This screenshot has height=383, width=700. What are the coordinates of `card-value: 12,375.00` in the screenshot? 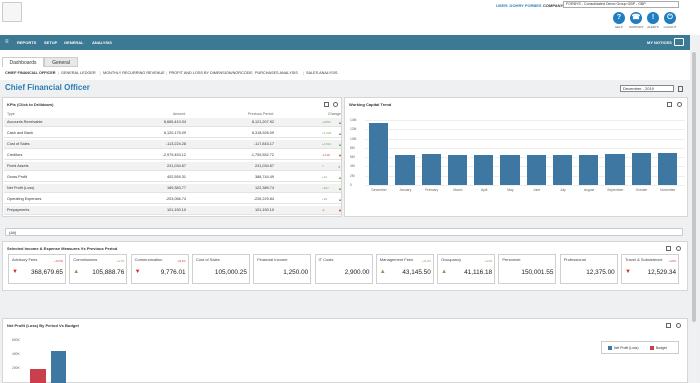 It's located at (600, 272).